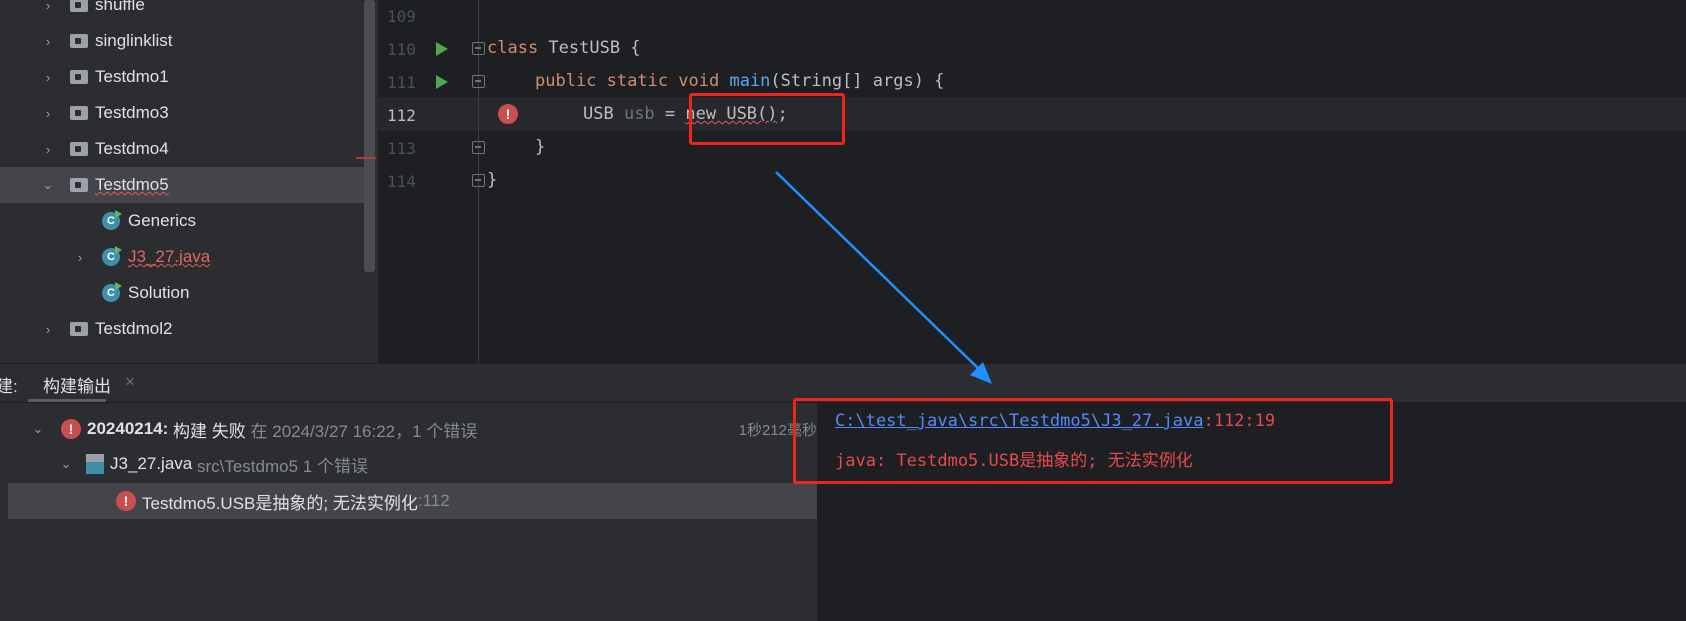 The image size is (1686, 621). I want to click on arrow-shaft, so click(879, 272).